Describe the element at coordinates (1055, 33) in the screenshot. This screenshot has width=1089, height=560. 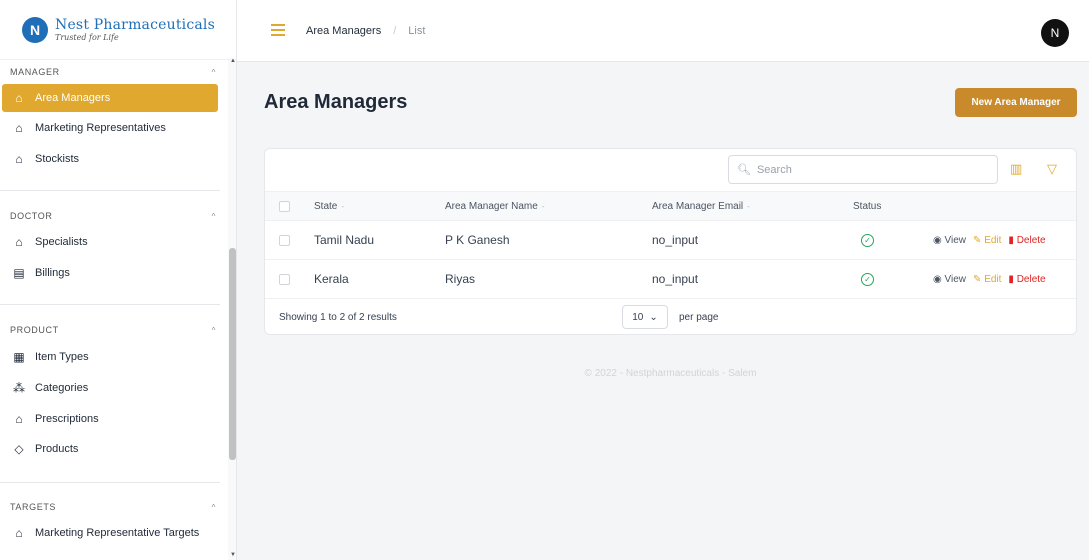
I see `user-avatar: N` at that location.